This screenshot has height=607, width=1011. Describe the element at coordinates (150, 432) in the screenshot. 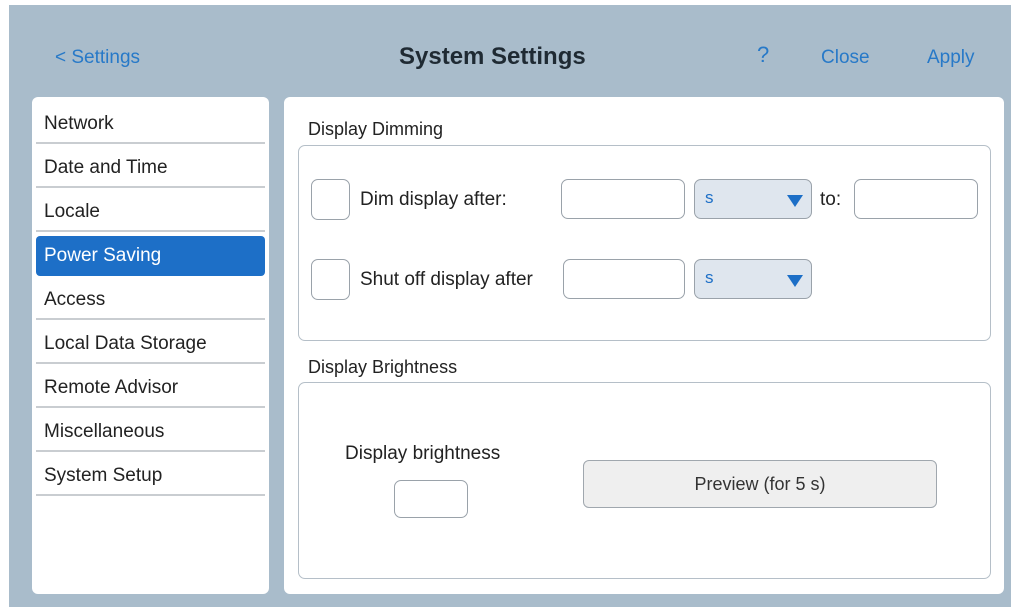

I see `sidebar-item-miscellaneous: Miscellaneous` at that location.